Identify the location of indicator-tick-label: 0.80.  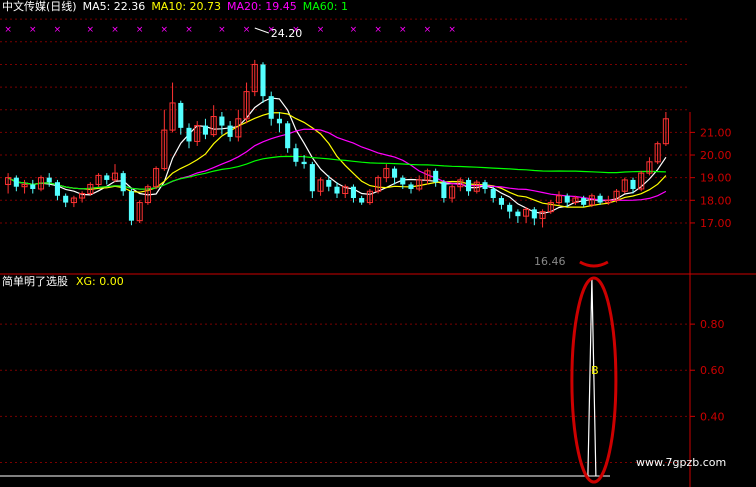
(712, 324).